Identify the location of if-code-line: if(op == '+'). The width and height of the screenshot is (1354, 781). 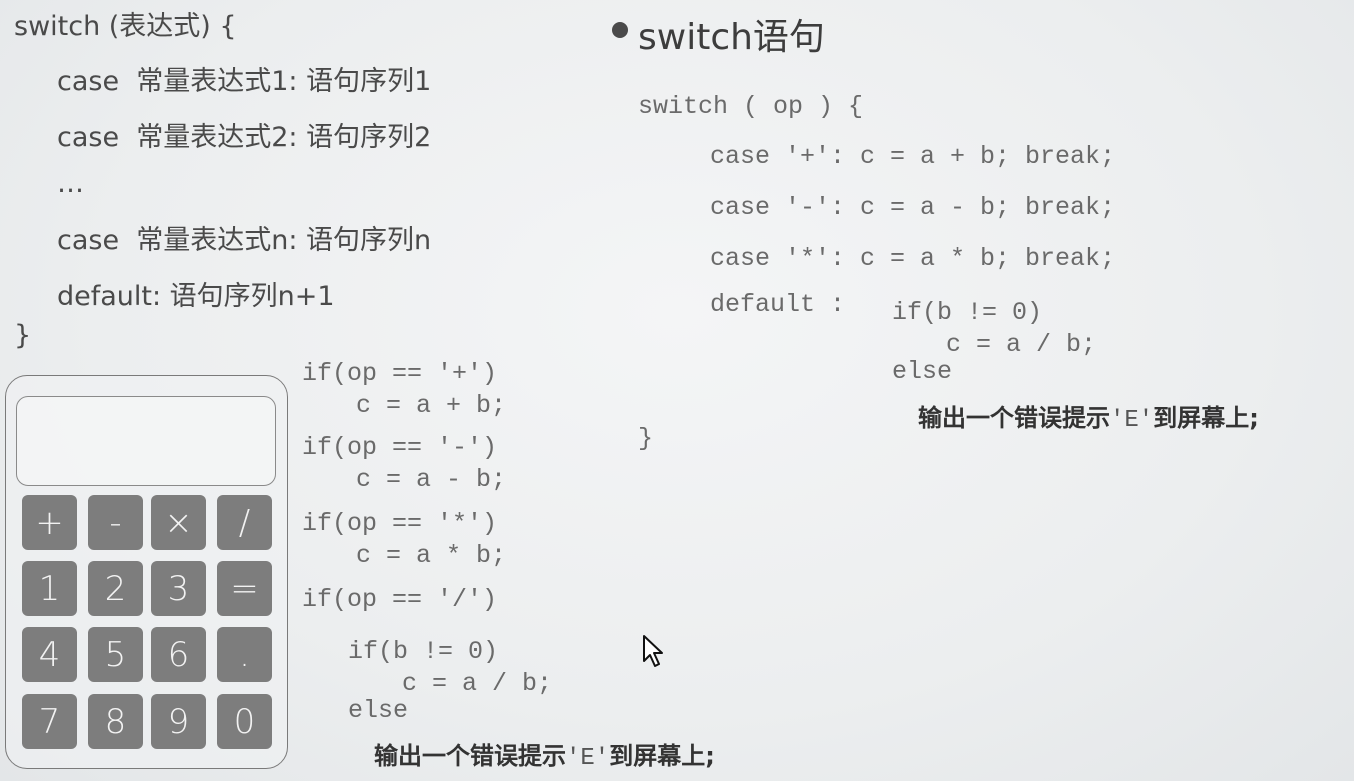
(400, 373).